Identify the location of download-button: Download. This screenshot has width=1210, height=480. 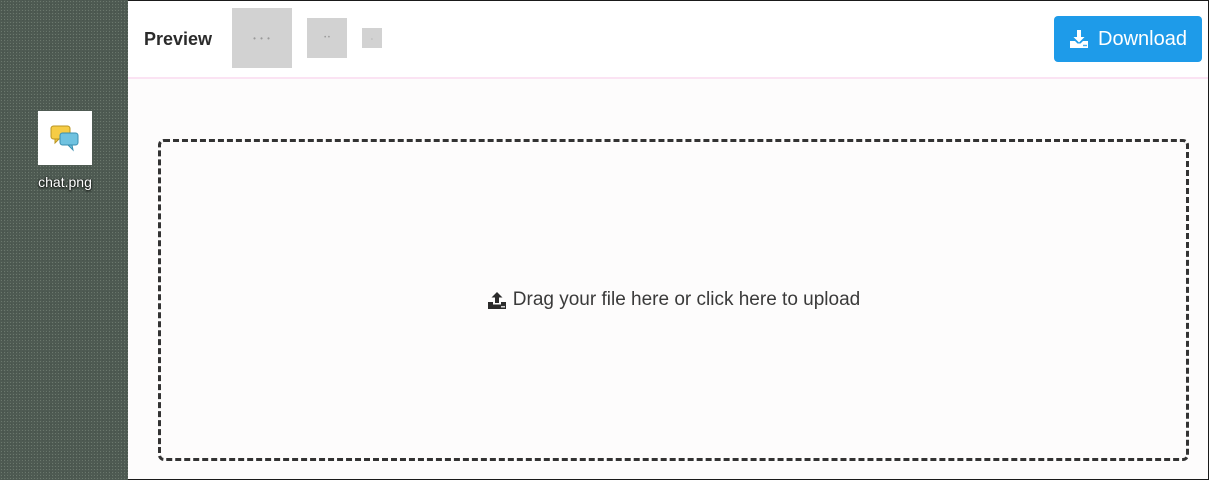
(1128, 39).